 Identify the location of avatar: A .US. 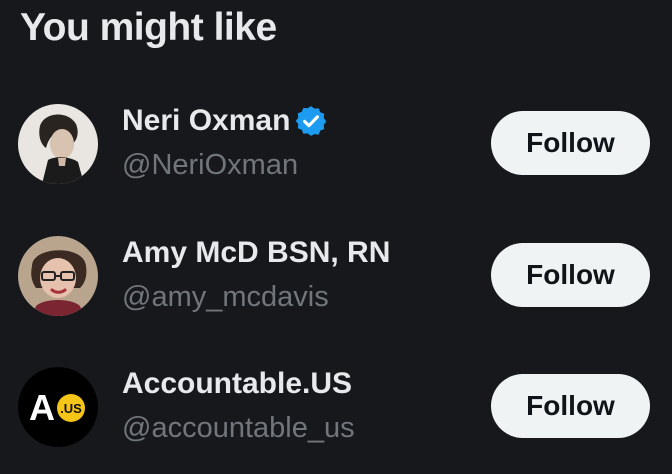
(58, 407).